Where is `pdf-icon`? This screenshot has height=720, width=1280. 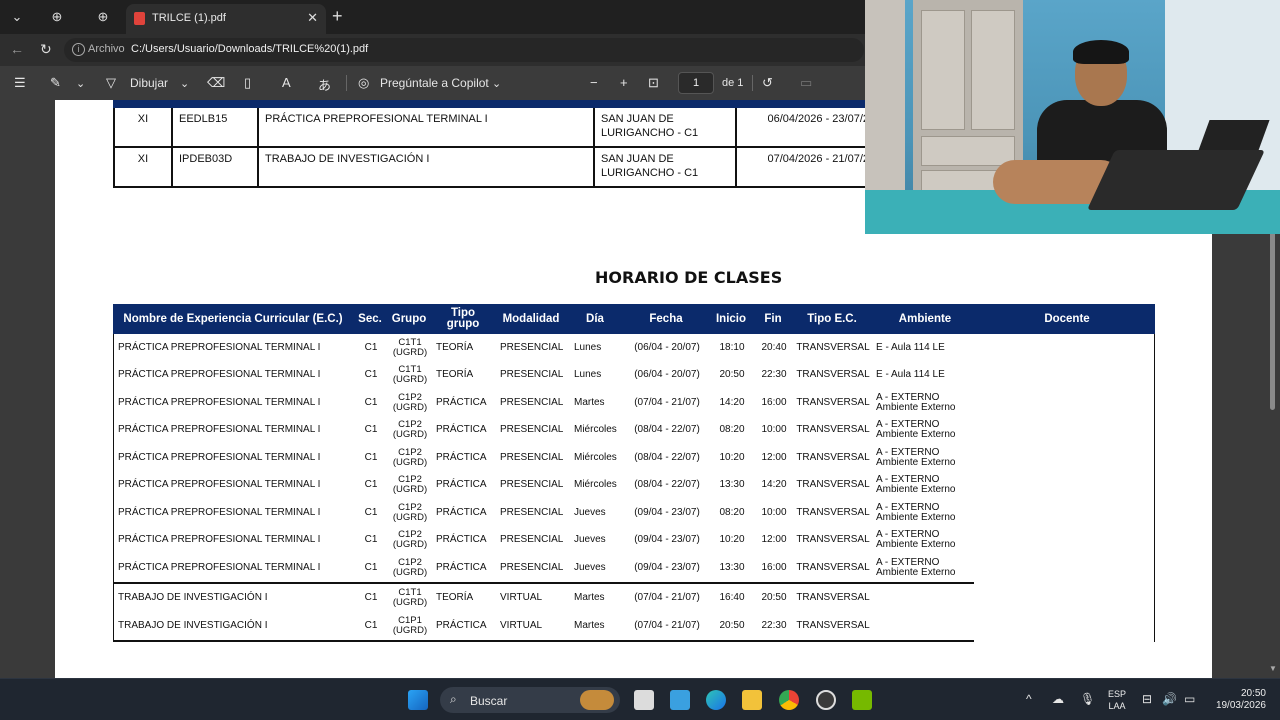
pdf-icon is located at coordinates (139, 18).